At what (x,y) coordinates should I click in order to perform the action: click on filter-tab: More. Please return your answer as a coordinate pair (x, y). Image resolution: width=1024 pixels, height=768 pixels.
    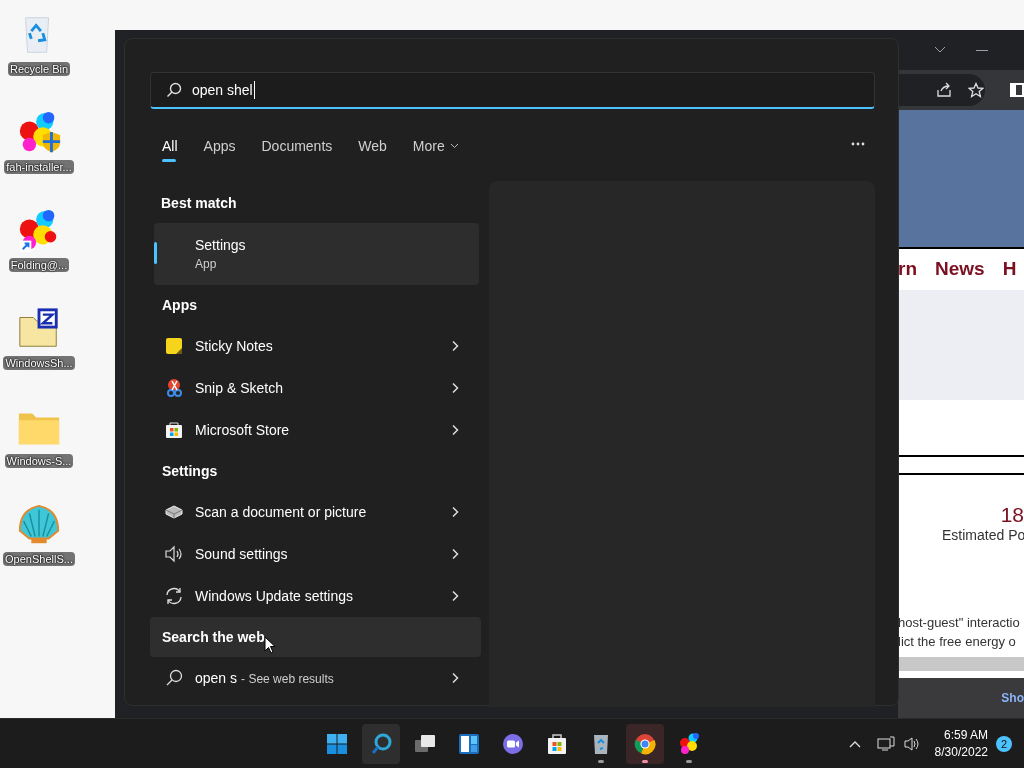
    Looking at the image, I should click on (435, 146).